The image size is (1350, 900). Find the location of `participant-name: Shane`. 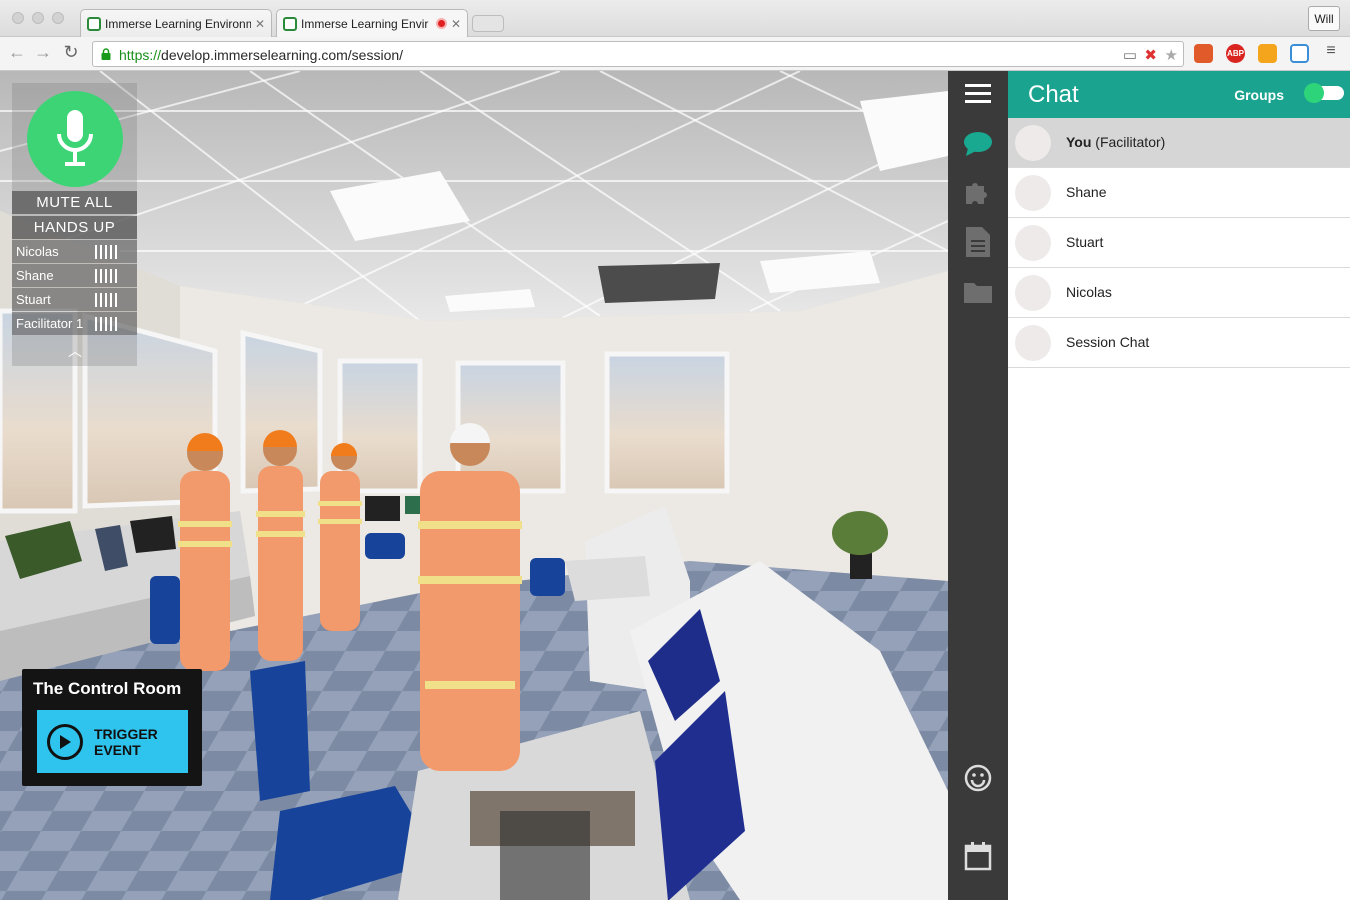

participant-name: Shane is located at coordinates (35, 275).